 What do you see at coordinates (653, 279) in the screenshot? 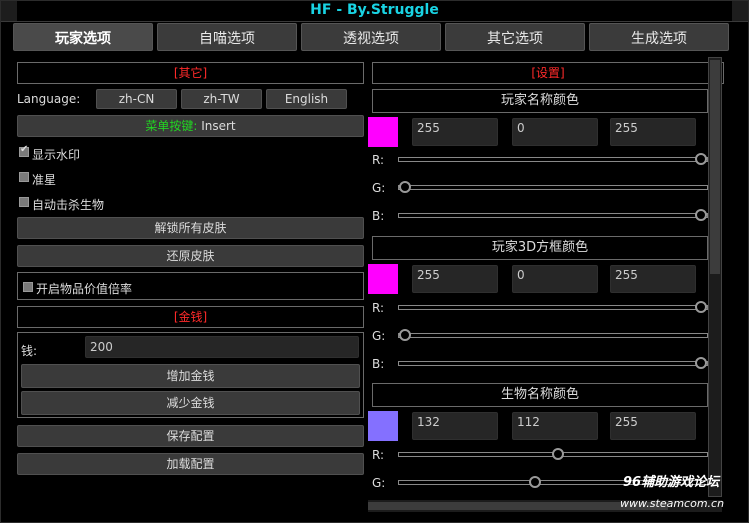
I see `player-box-b-input: 255` at bounding box center [653, 279].